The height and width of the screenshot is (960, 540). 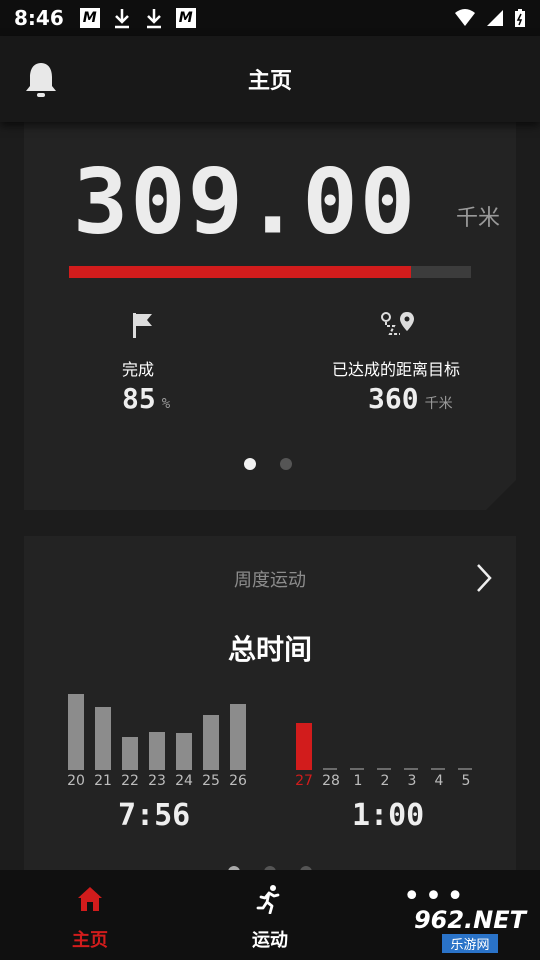 What do you see at coordinates (90, 899) in the screenshot?
I see `home-icon` at bounding box center [90, 899].